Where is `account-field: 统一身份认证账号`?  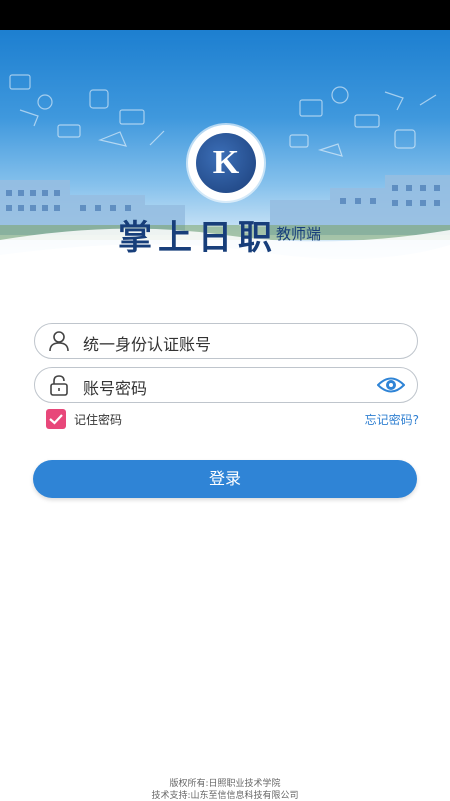
account-field: 统一身份认证账号 is located at coordinates (226, 341).